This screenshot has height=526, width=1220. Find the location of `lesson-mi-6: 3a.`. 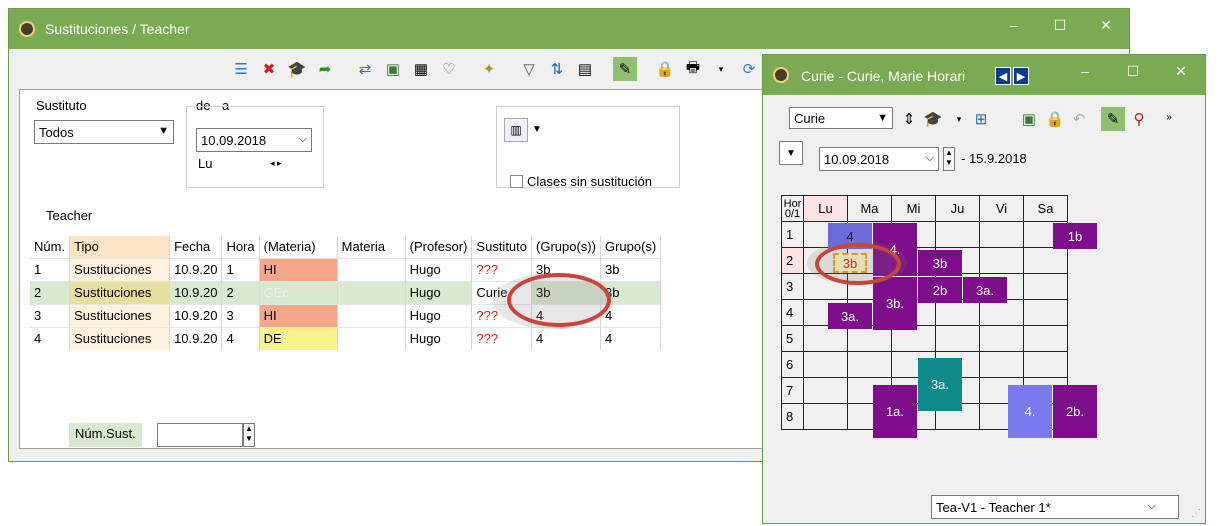

lesson-mi-6: 3a. is located at coordinates (940, 384).